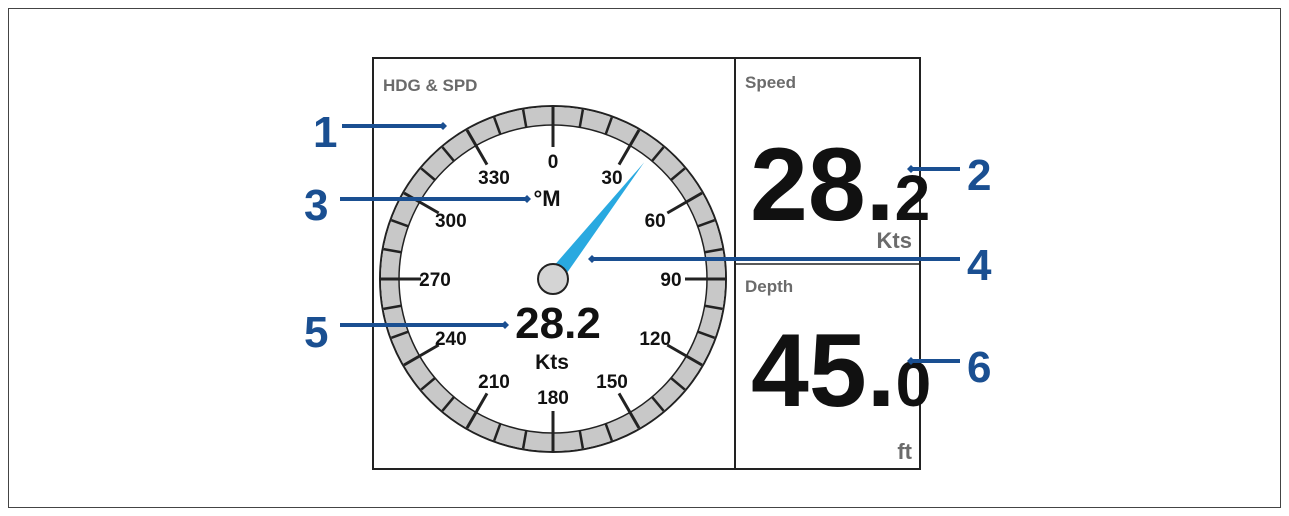 The width and height of the screenshot is (1289, 516). I want to click on depth-value-main: 45., so click(823, 371).